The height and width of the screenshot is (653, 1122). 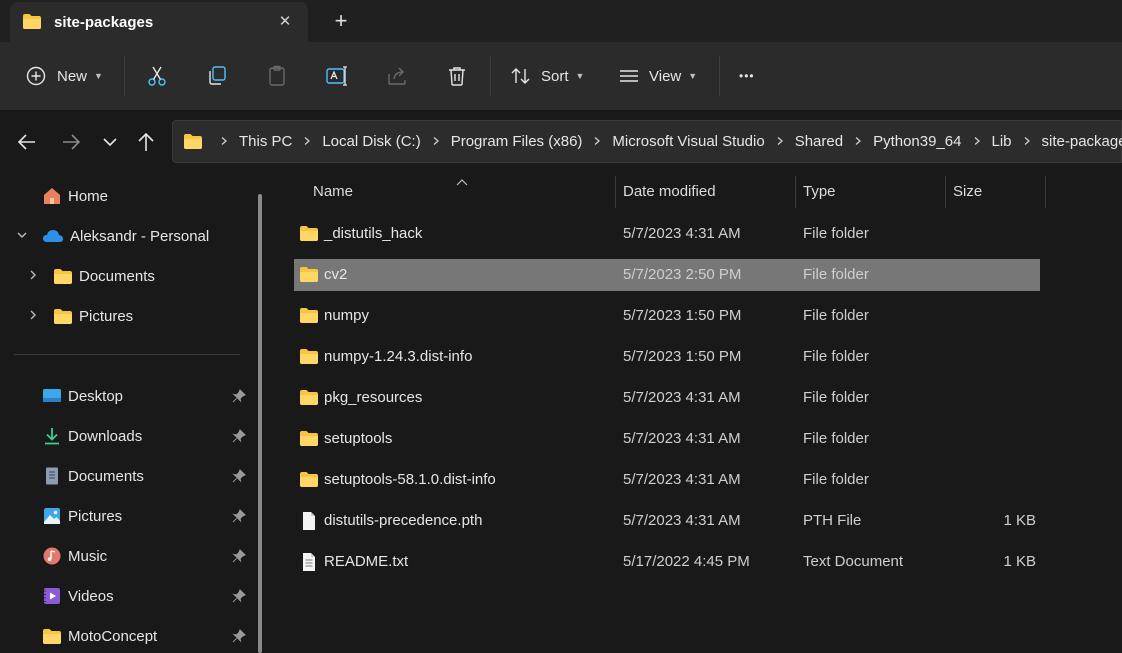 What do you see at coordinates (88, 556) in the screenshot?
I see `sidebar-item-label: Music` at bounding box center [88, 556].